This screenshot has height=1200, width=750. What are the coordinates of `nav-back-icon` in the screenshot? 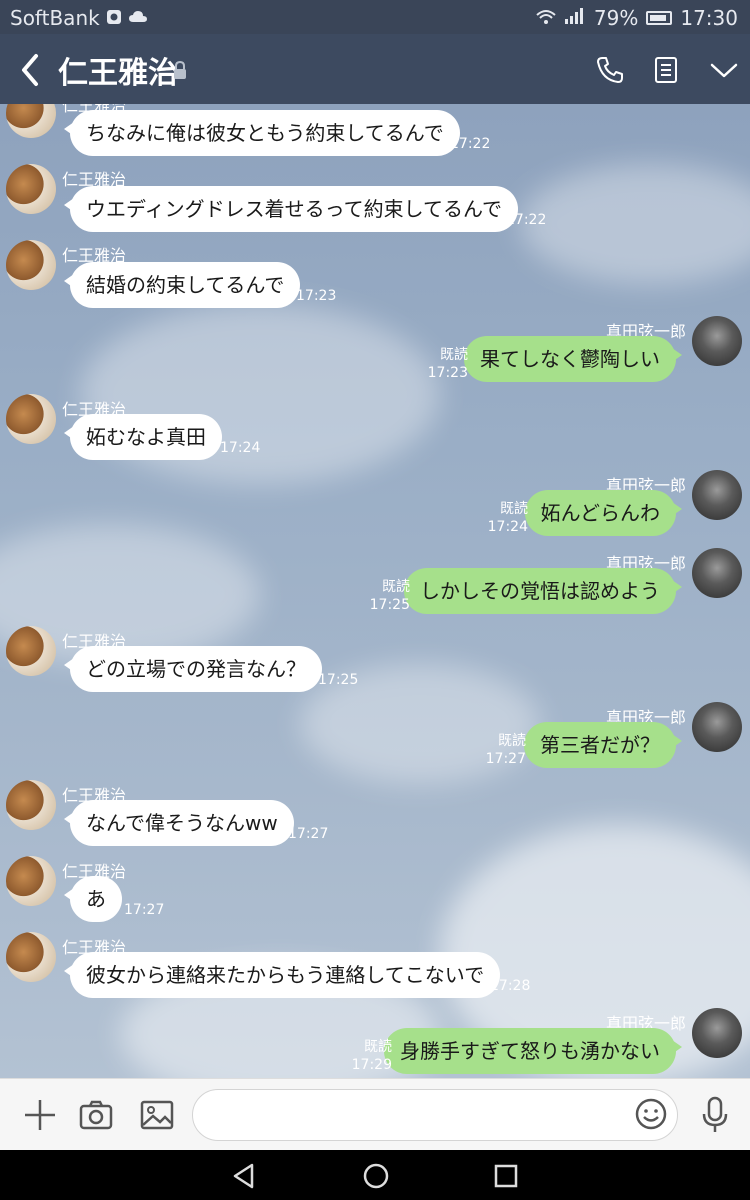 It's located at (244, 1176).